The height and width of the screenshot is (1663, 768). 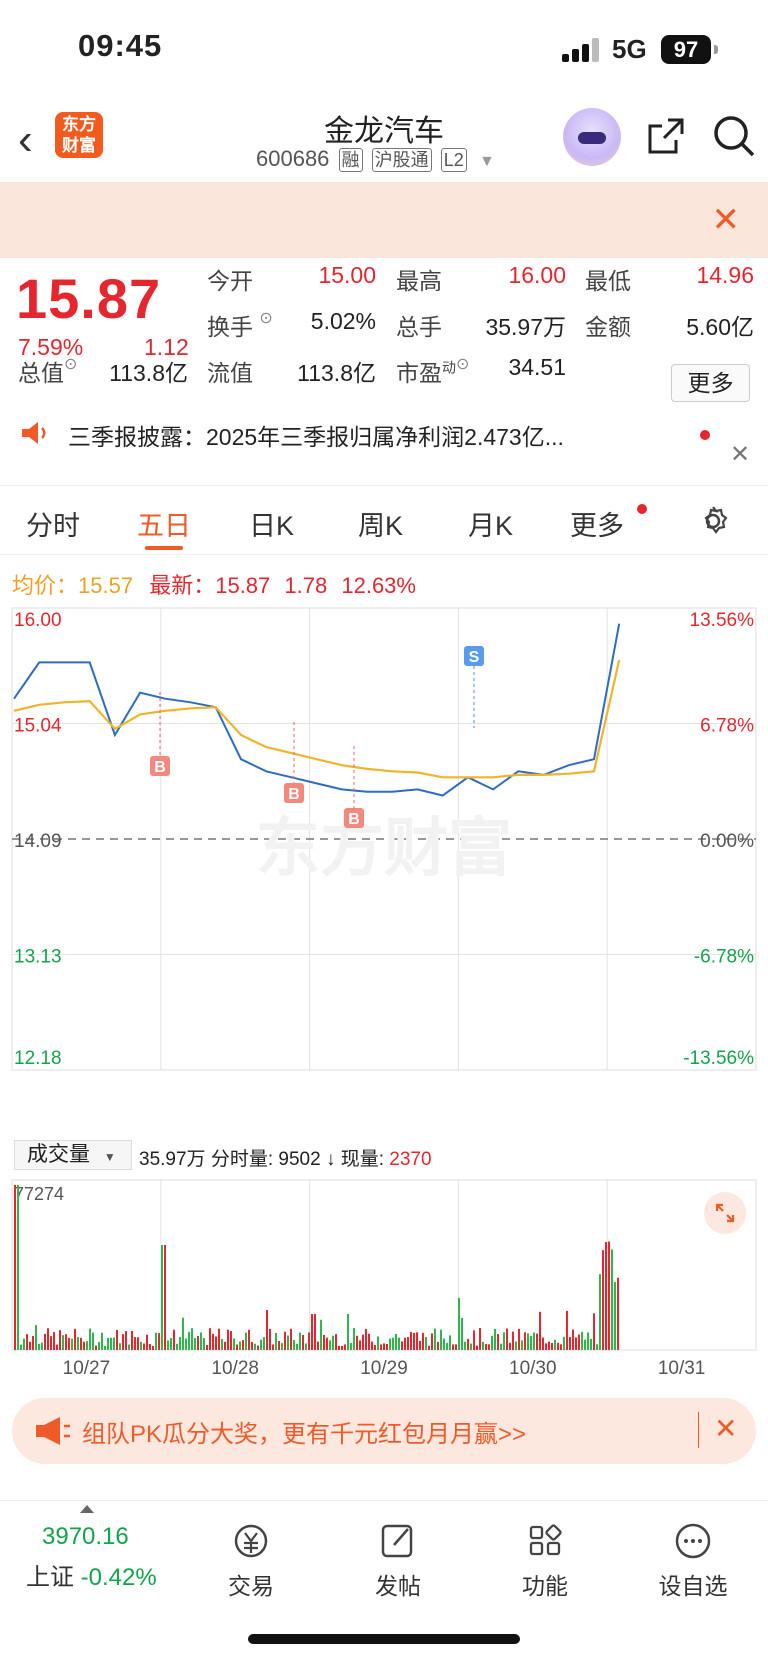 I want to click on assistant-avatar-icon, so click(x=592, y=137).